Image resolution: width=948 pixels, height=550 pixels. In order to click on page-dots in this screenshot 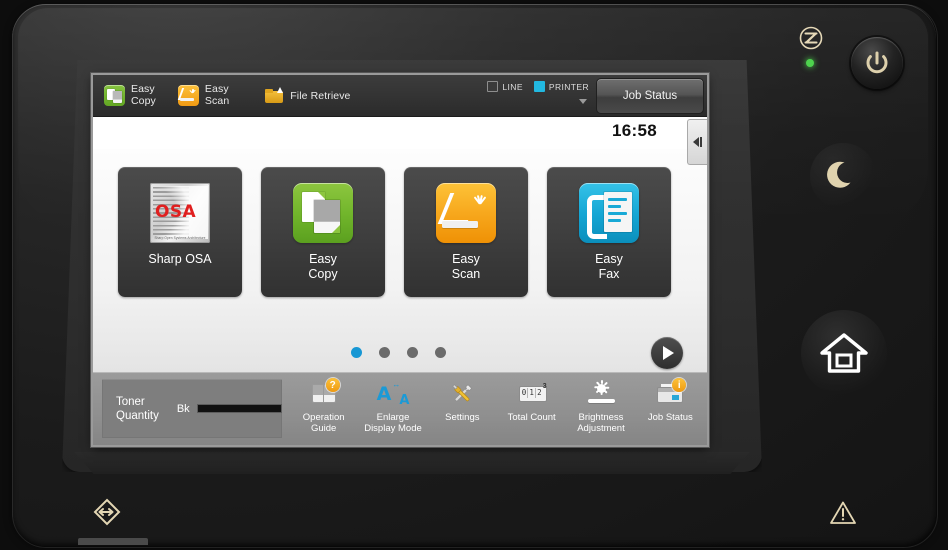, I will do `click(398, 352)`.